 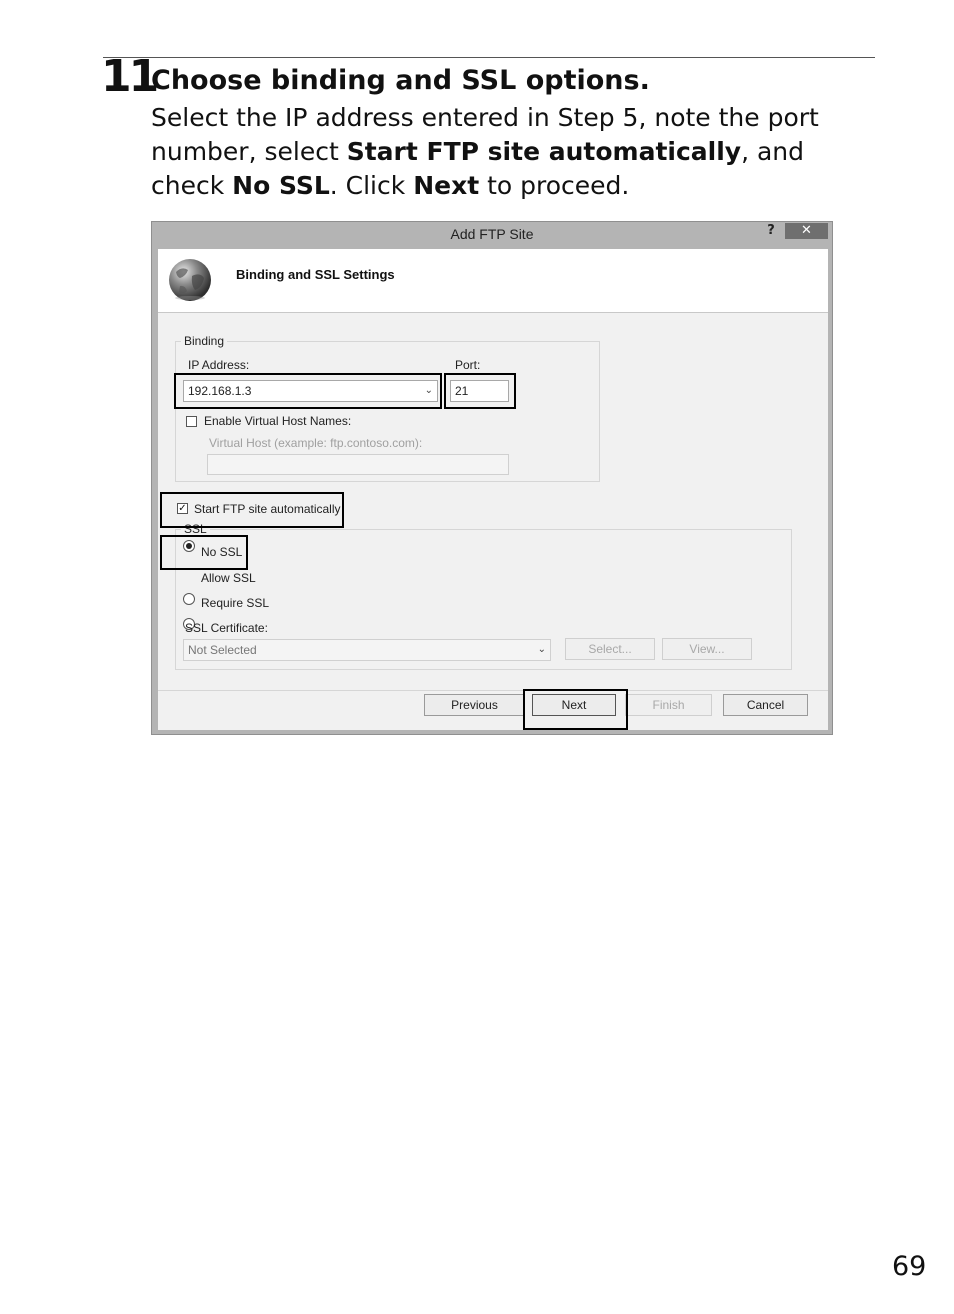 What do you see at coordinates (189, 599) in the screenshot?
I see `allow-ssl-radio` at bounding box center [189, 599].